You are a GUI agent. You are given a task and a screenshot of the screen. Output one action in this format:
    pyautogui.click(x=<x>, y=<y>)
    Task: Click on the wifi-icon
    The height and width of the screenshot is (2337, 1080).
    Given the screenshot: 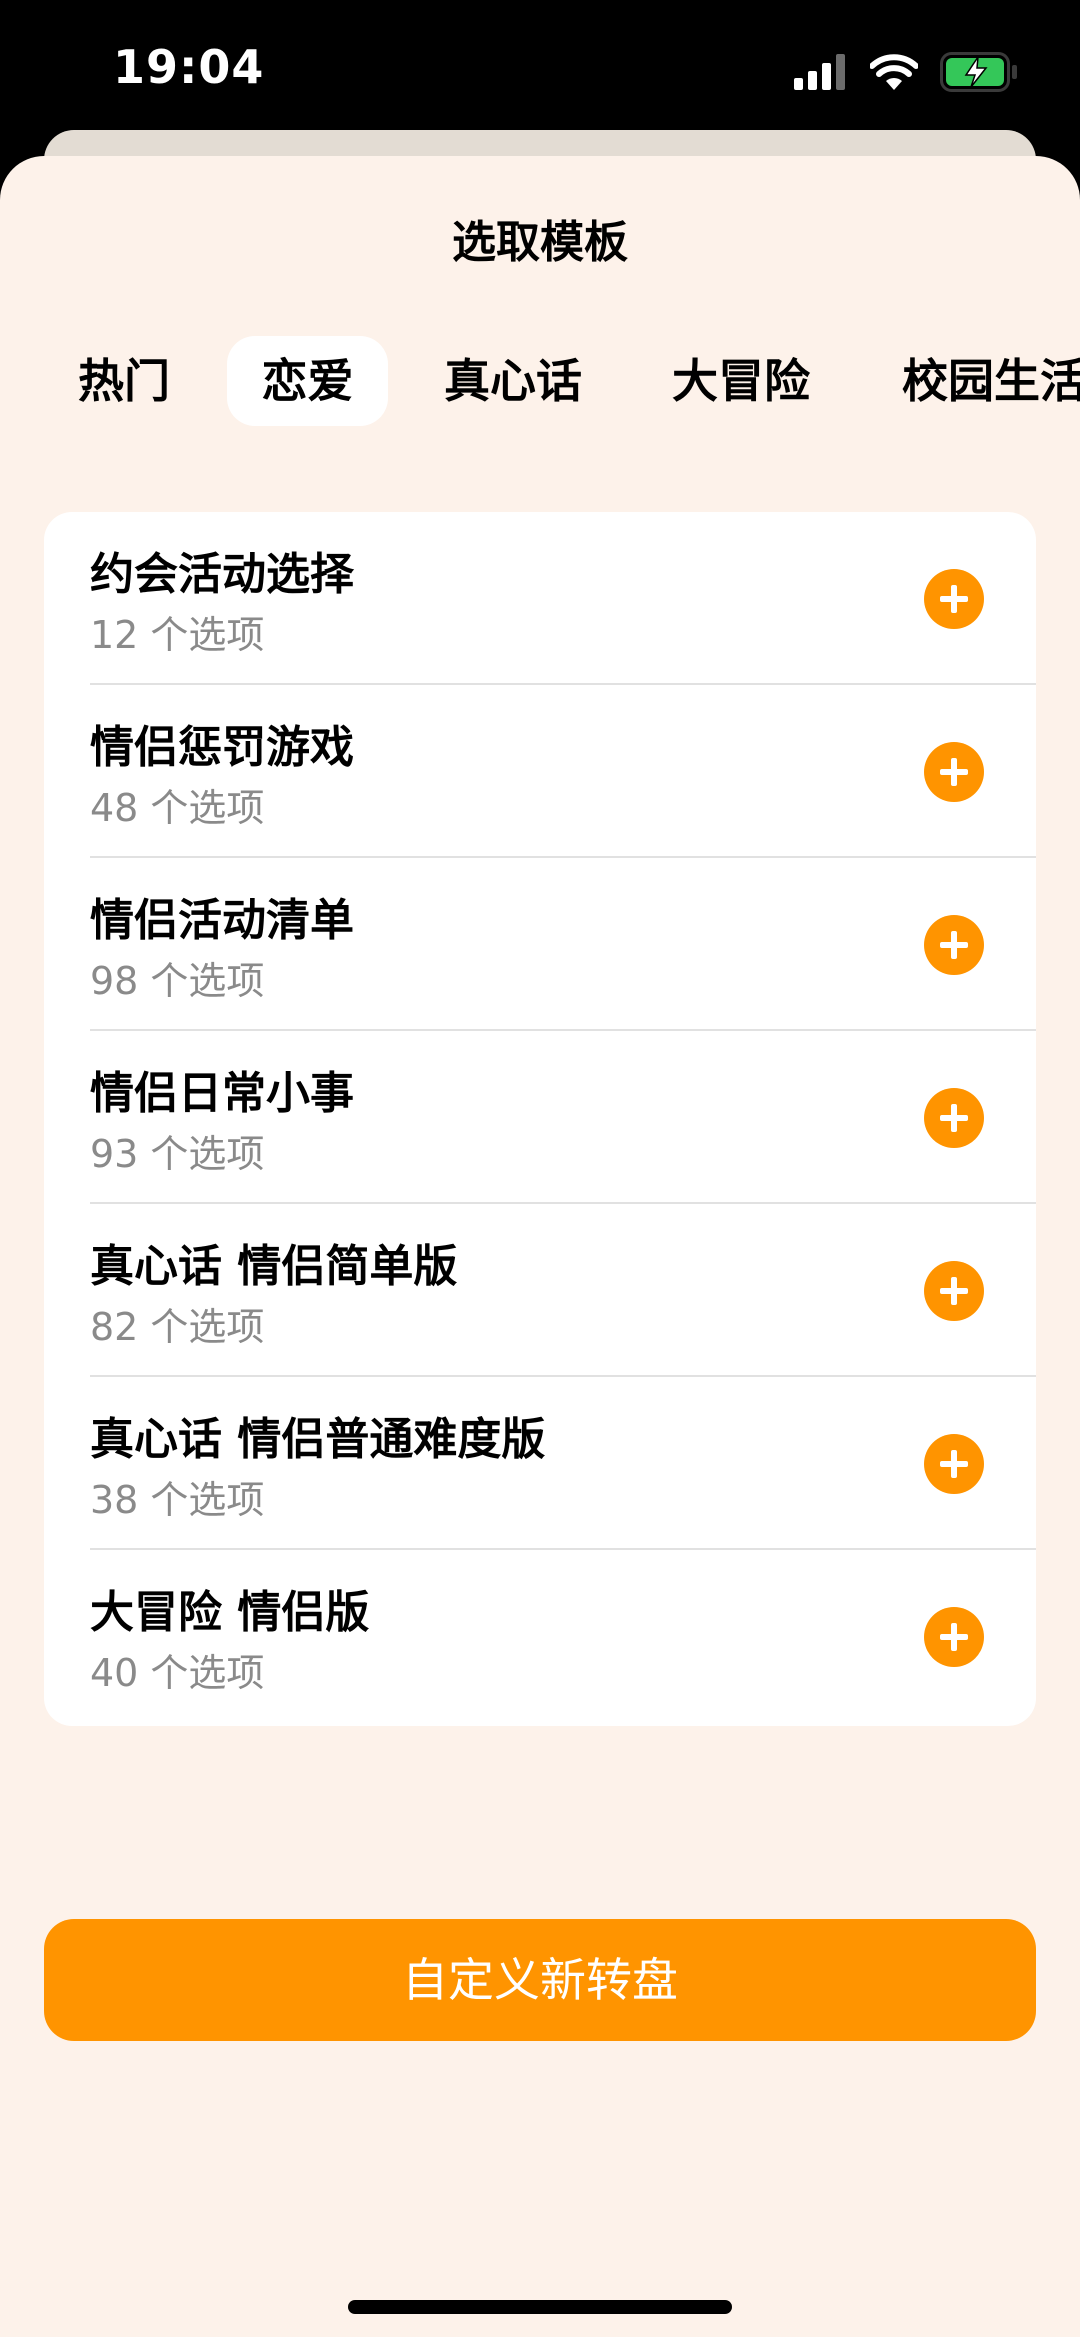 What is the action you would take?
    pyautogui.click(x=894, y=72)
    